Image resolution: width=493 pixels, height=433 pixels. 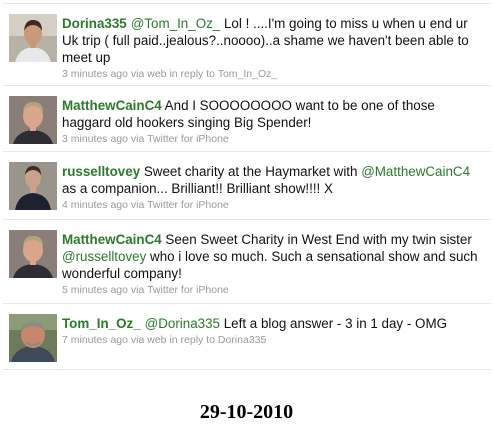 What do you see at coordinates (95, 205) in the screenshot?
I see `tweet-timestamp: 4 minutes ago` at bounding box center [95, 205].